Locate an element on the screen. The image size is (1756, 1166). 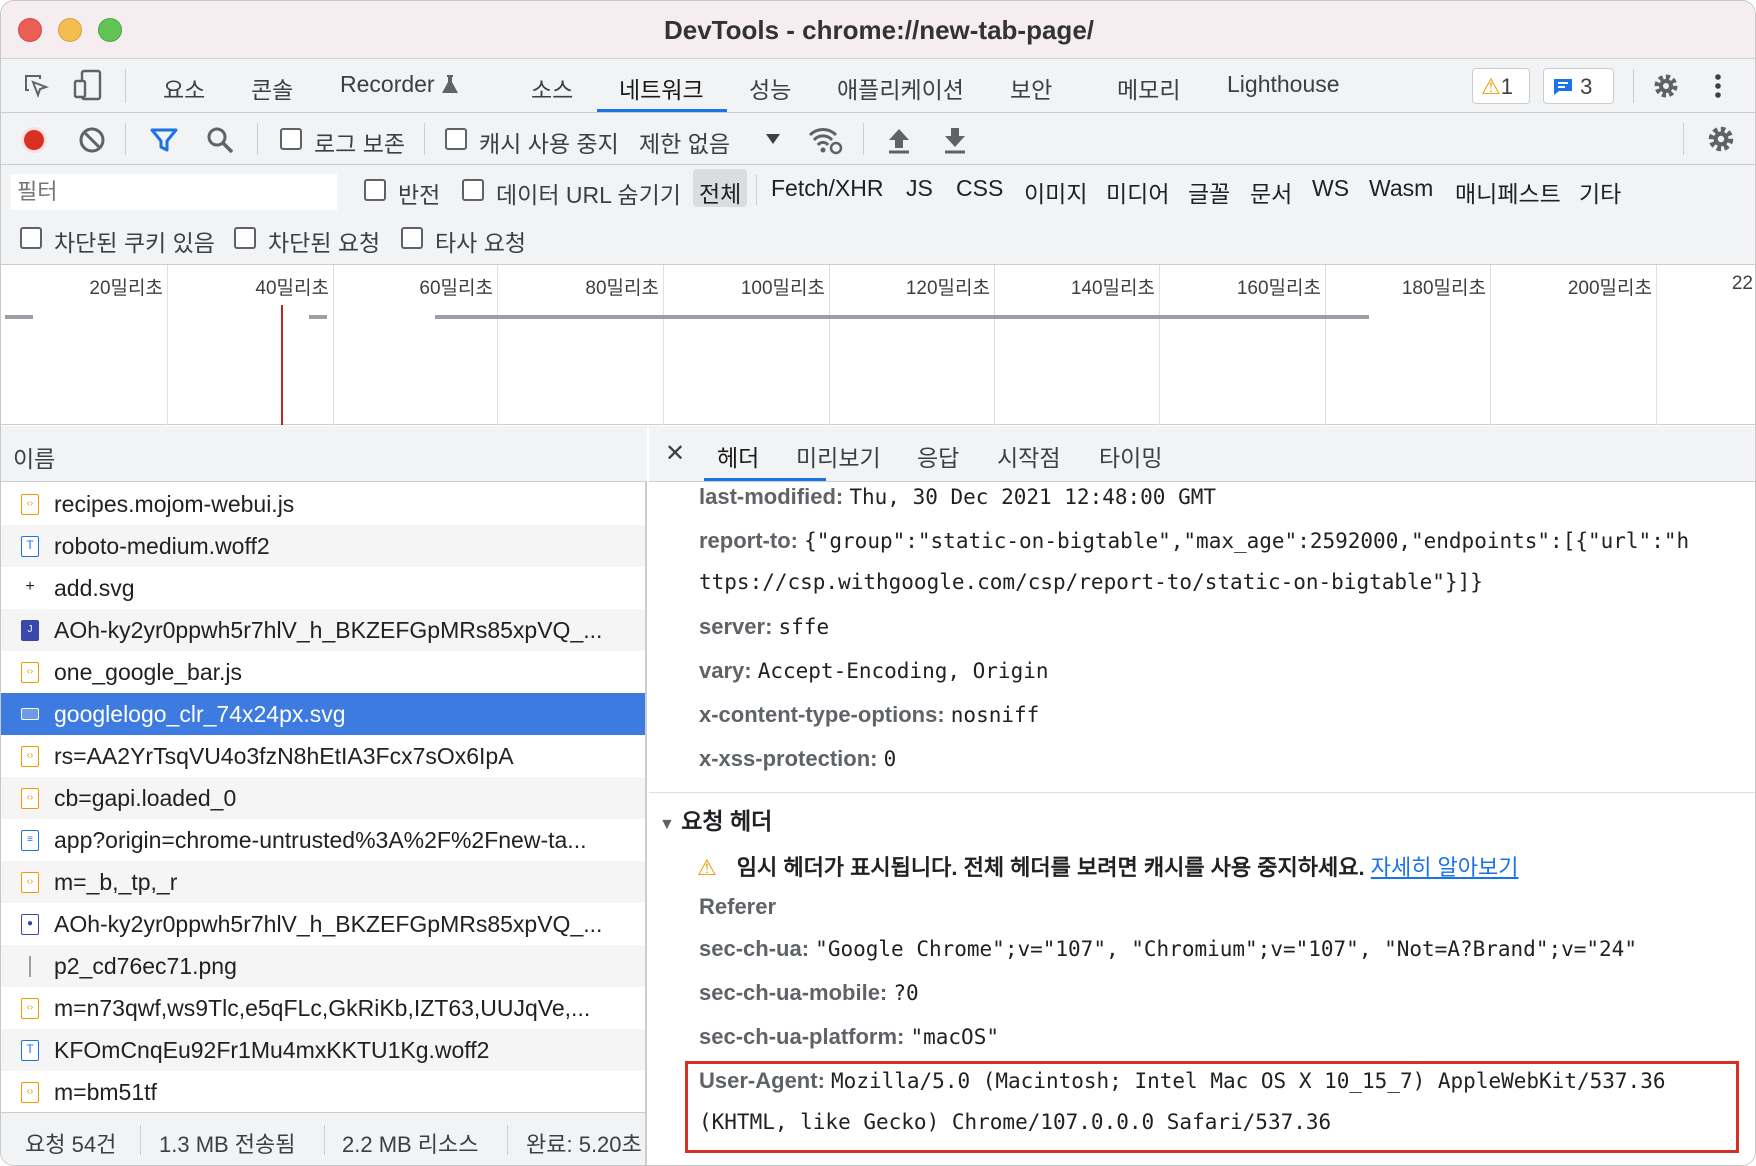
header-row: vary: Accept-Encoding, Origin is located at coordinates (874, 671).